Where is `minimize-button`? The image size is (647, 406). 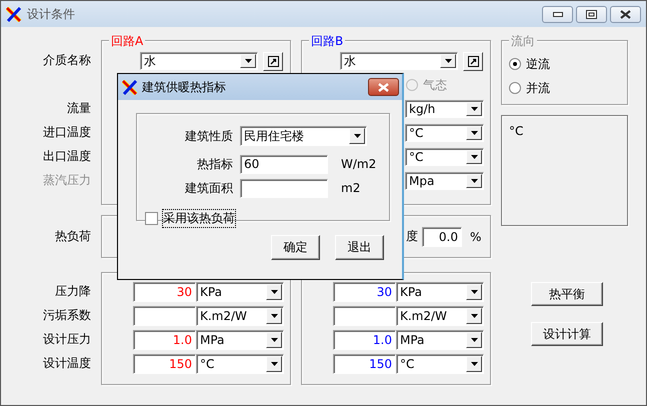 minimize-button is located at coordinates (557, 14).